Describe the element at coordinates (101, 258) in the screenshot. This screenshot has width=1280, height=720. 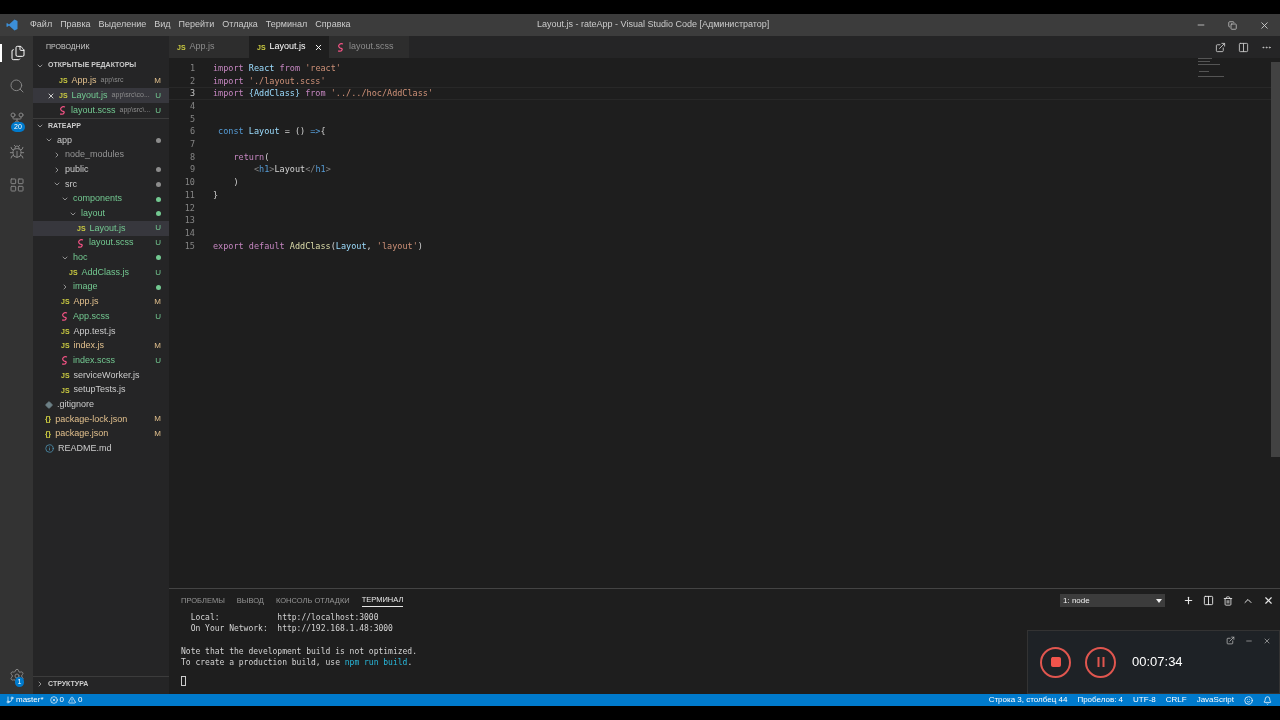
I see `tree-item: hoc` at that location.